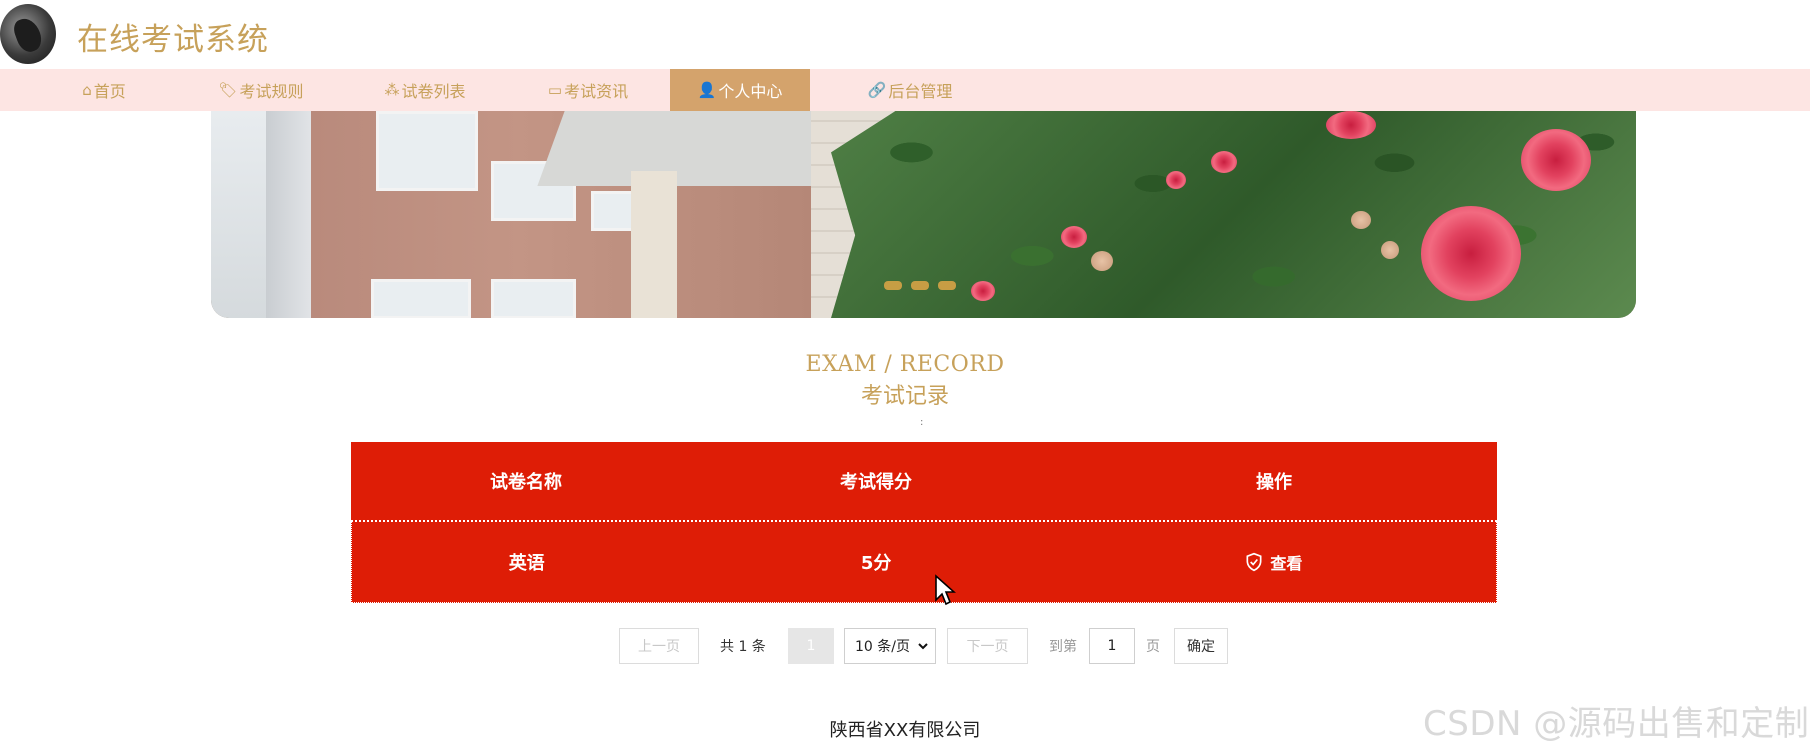 The height and width of the screenshot is (752, 1810). What do you see at coordinates (228, 90) in the screenshot?
I see `tag-icon: 🏷` at bounding box center [228, 90].